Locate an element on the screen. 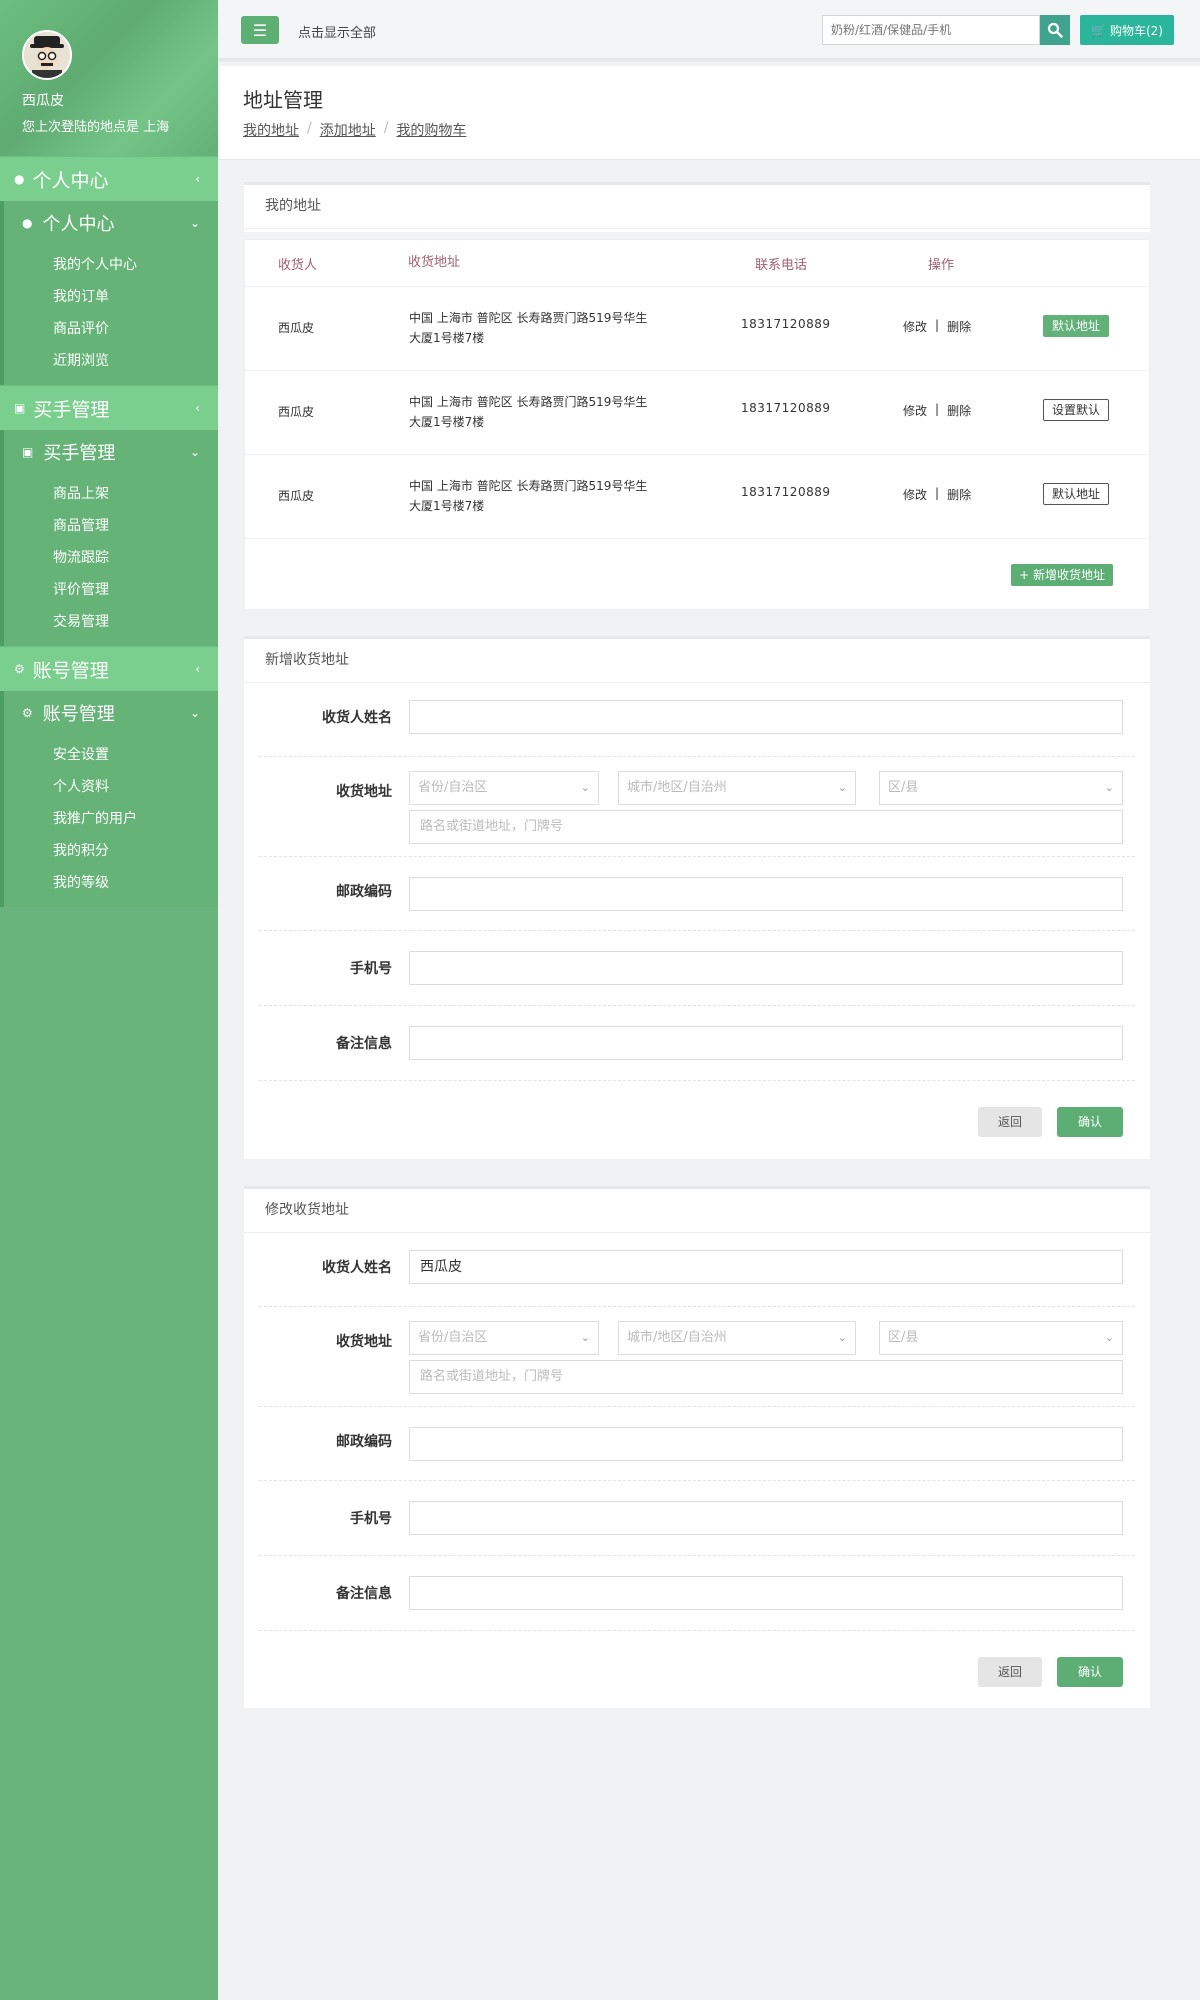 The height and width of the screenshot is (2000, 1200). id-card-icon: ▣ is located at coordinates (28, 452).